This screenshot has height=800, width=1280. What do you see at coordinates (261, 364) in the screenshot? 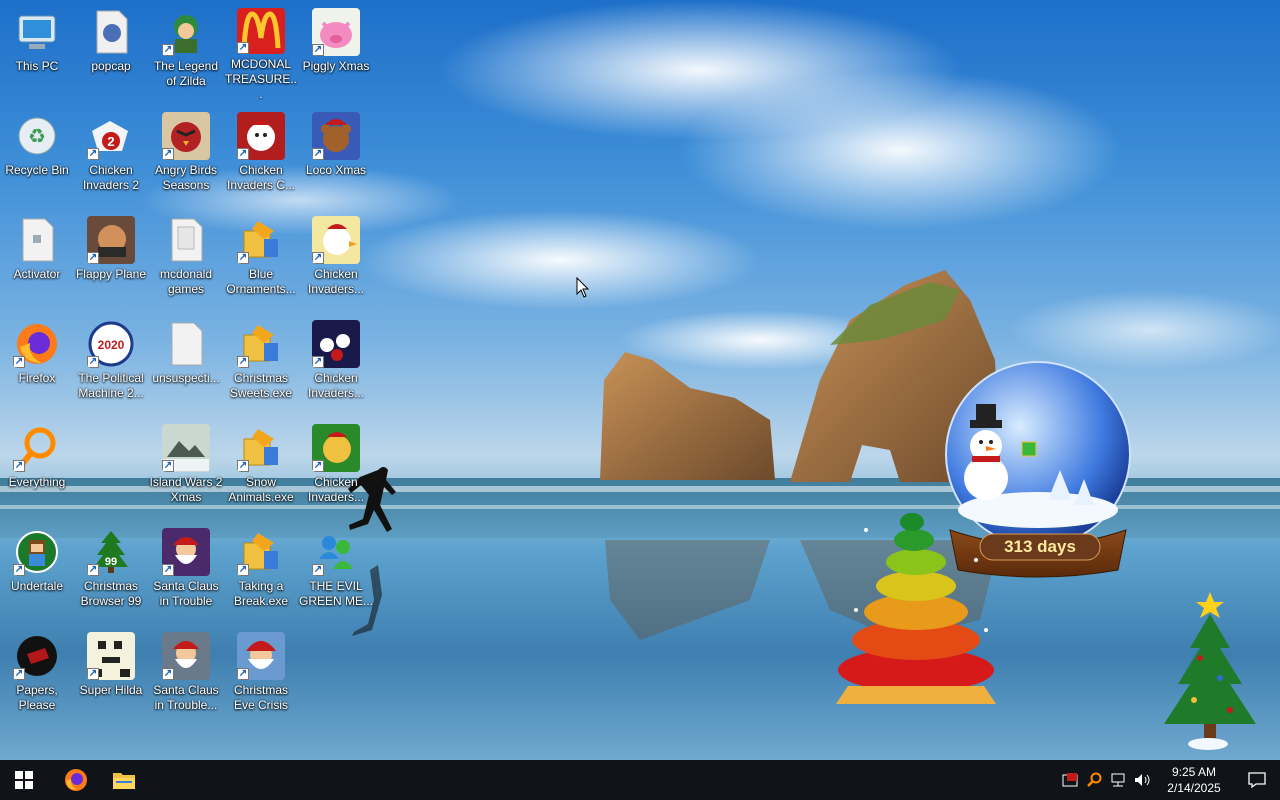
I see `desktop-icon-christmas-sweets: ↗ Christmas Sweets.exe` at bounding box center [261, 364].